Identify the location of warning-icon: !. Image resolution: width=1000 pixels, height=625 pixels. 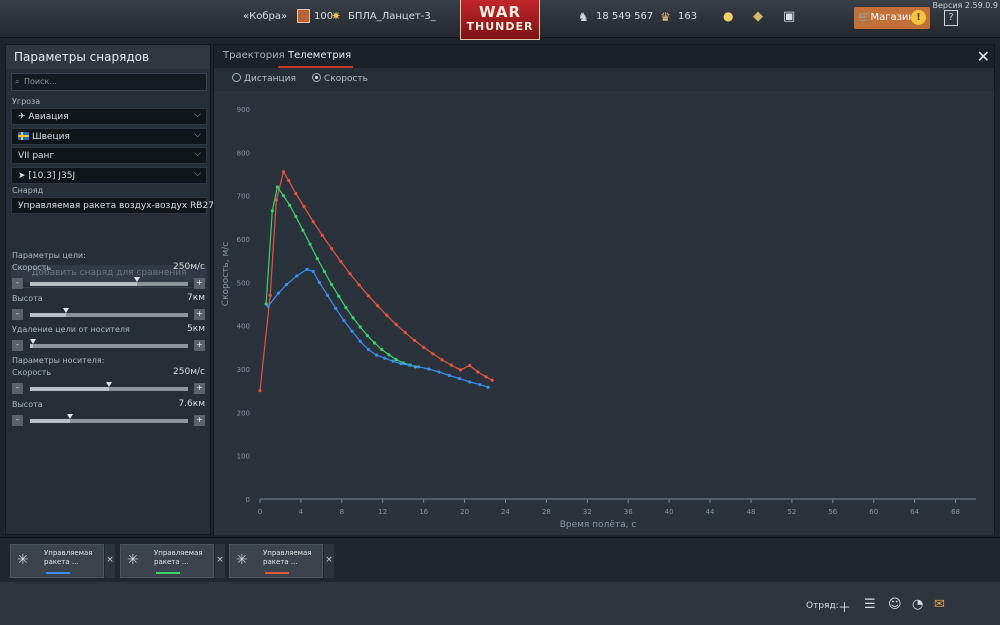
(918, 17).